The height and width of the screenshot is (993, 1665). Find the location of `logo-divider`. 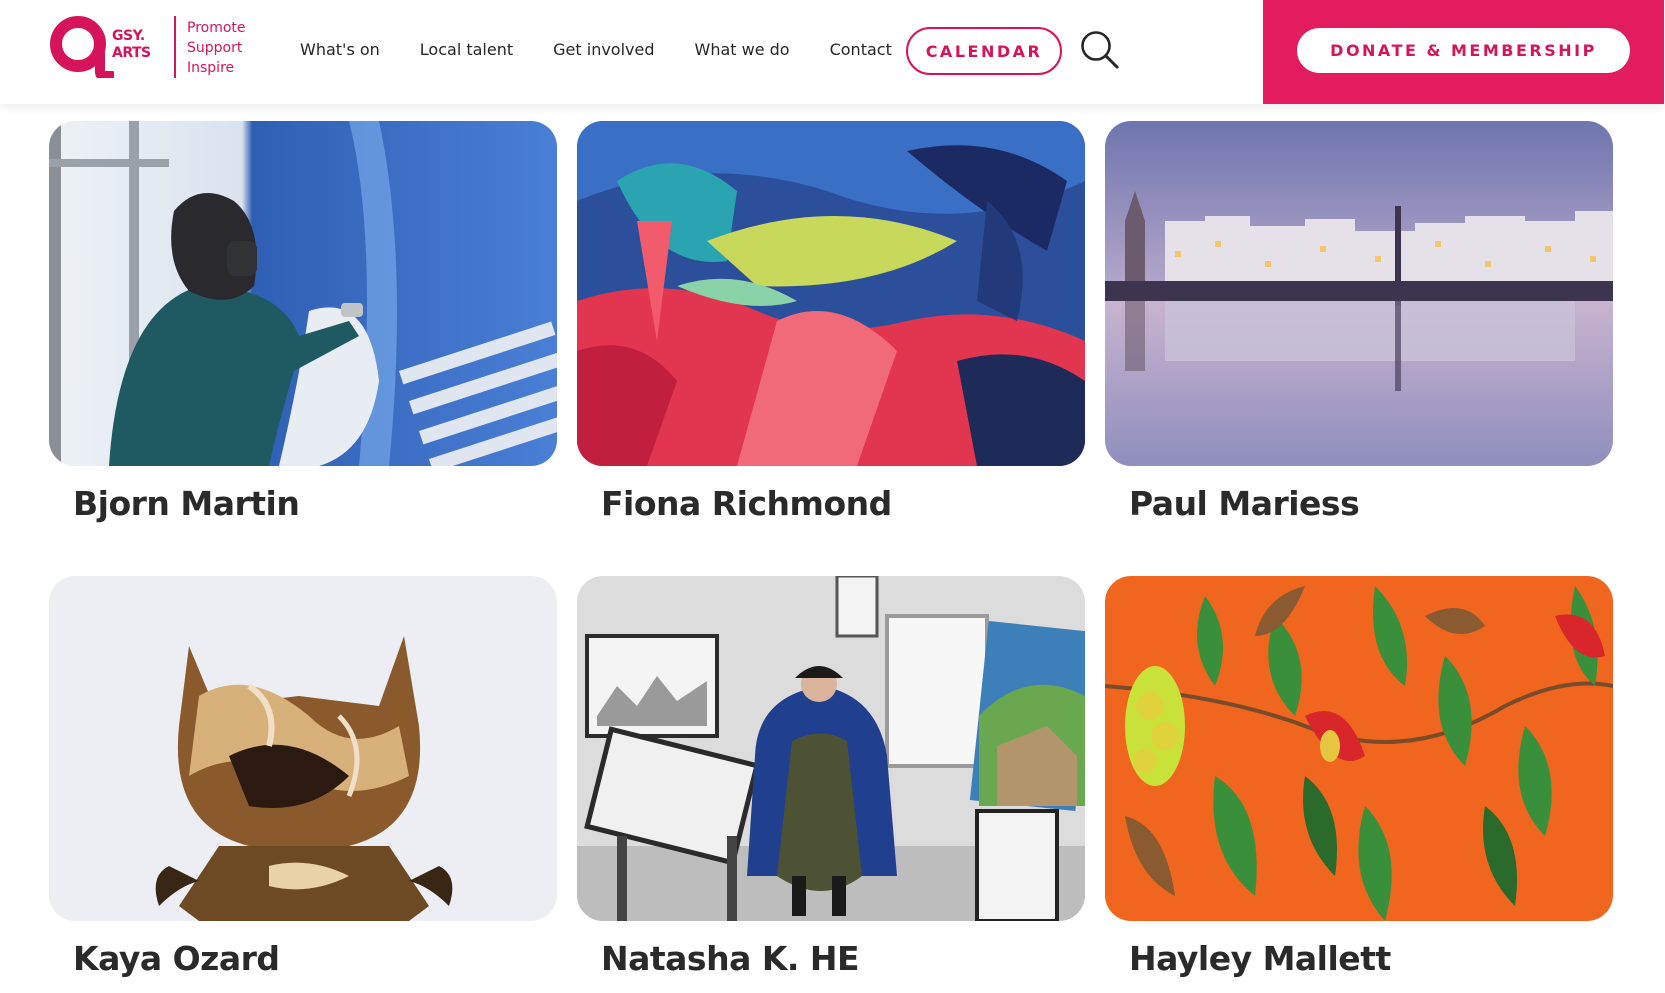

logo-divider is located at coordinates (175, 47).